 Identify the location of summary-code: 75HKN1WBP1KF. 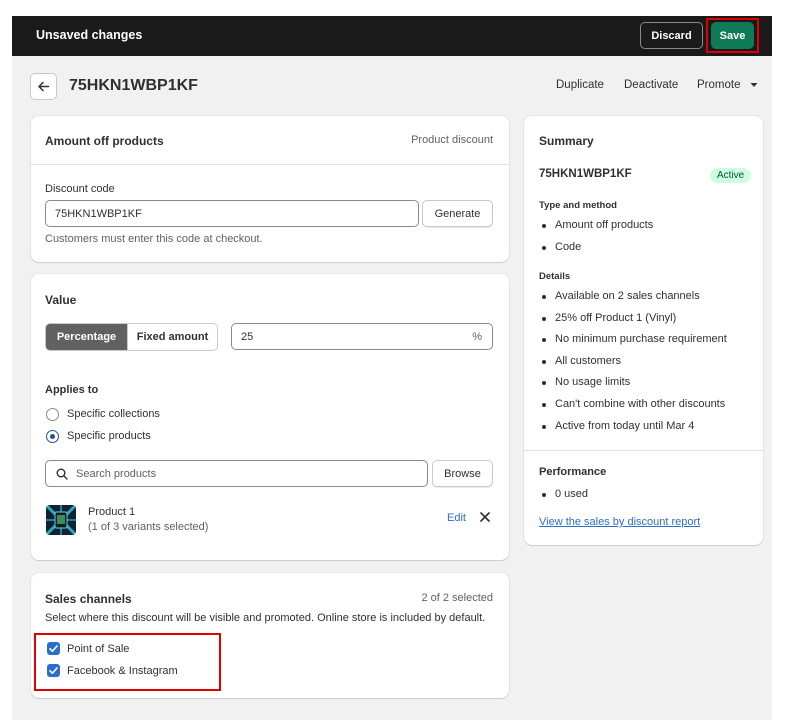
(585, 174).